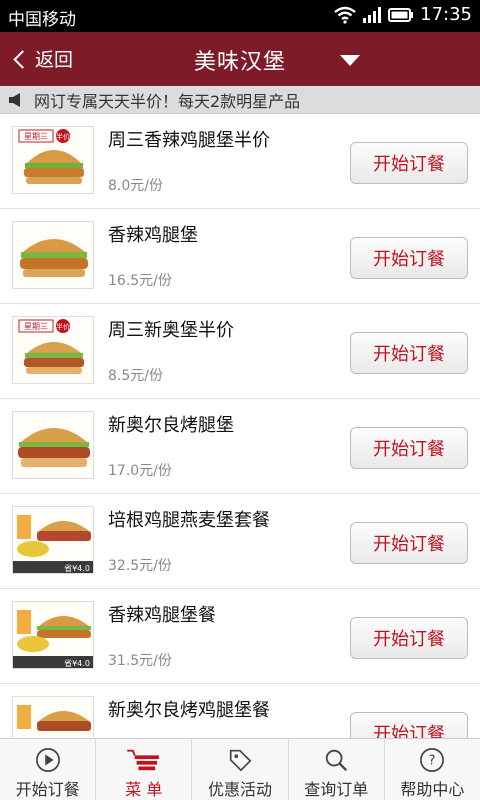 This screenshot has height=800, width=480. What do you see at coordinates (240, 789) in the screenshot?
I see `tab-label: 优惠活动` at bounding box center [240, 789].